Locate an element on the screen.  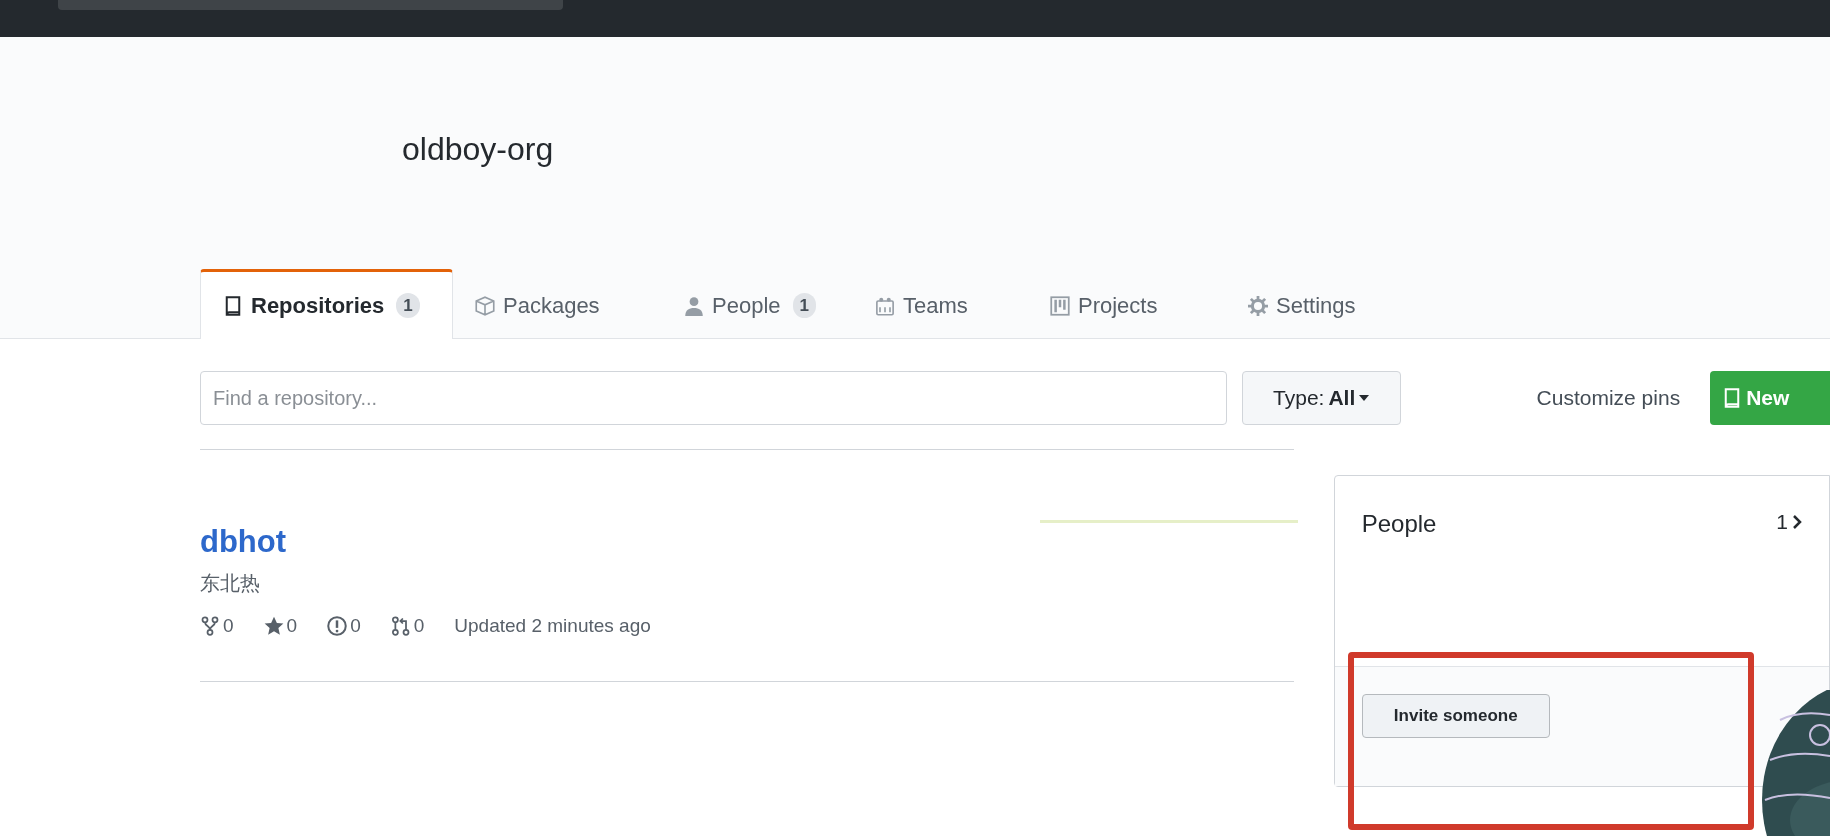
invite-button: Invite someone is located at coordinates (1455, 716).